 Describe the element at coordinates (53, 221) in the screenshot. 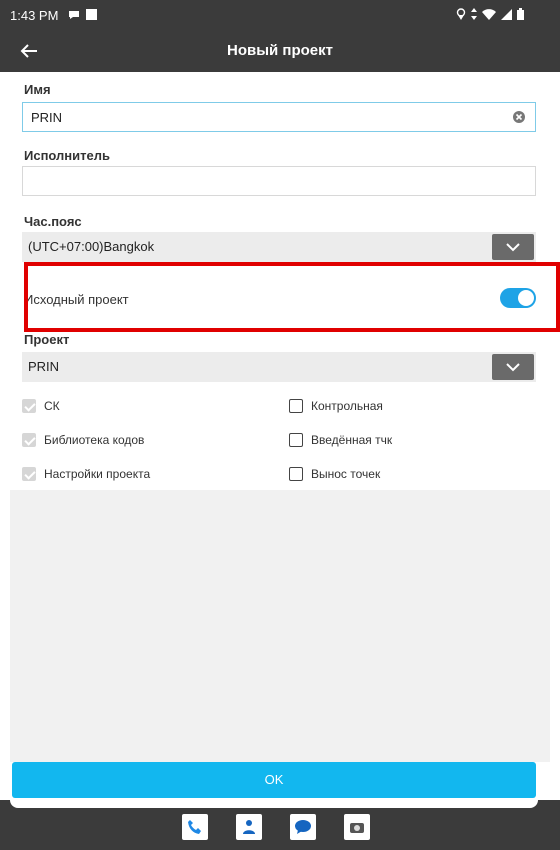

I see `timezone-label: Час.пояс` at that location.